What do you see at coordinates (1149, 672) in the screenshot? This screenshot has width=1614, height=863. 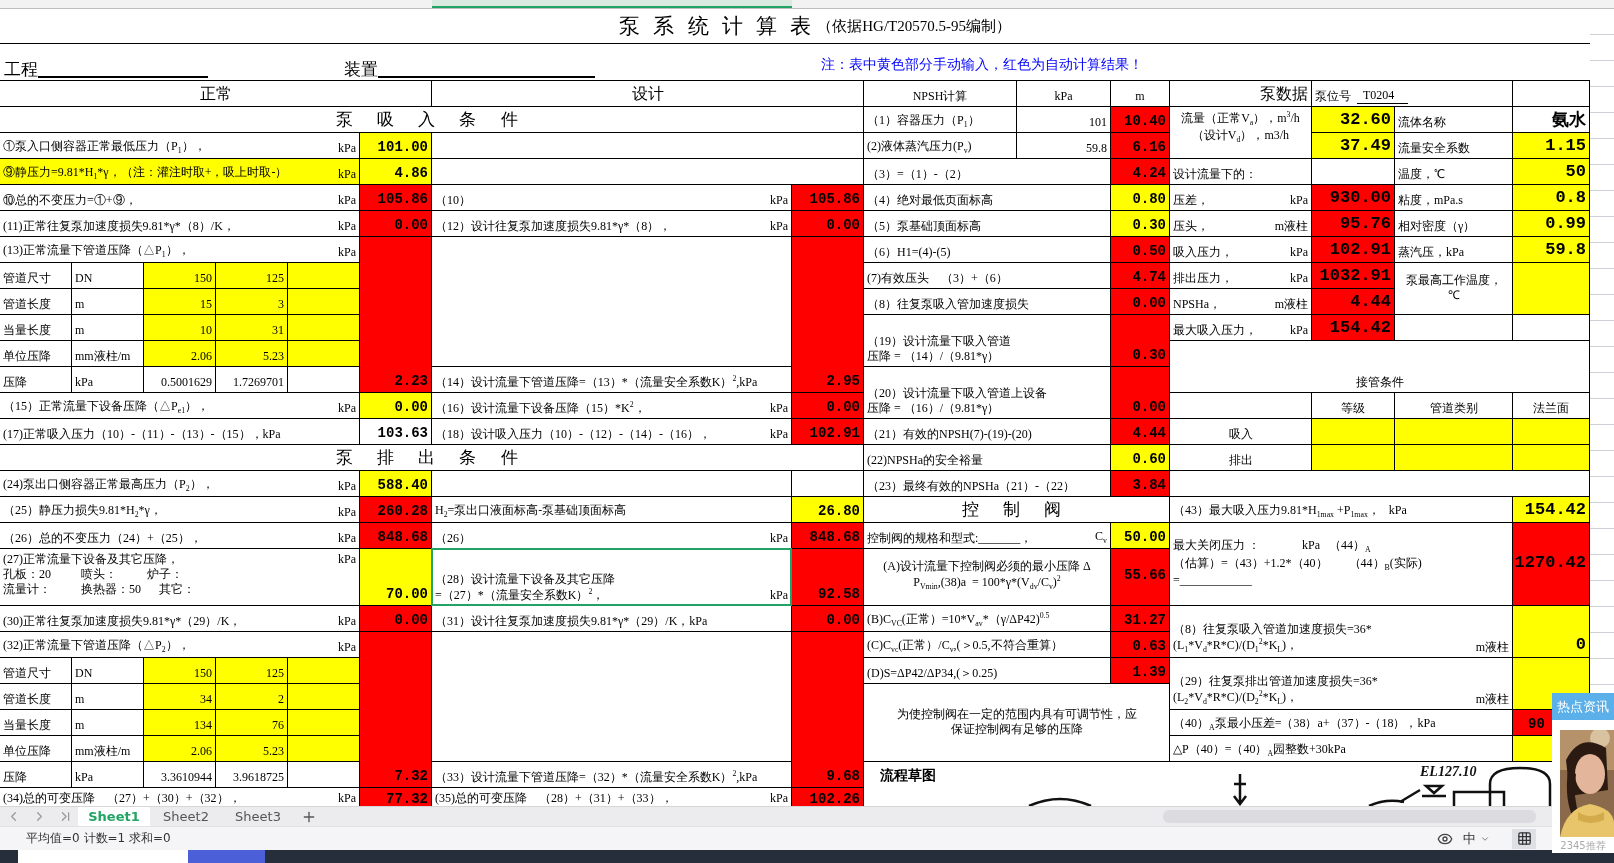 I see `cell-text: 1.39` at bounding box center [1149, 672].